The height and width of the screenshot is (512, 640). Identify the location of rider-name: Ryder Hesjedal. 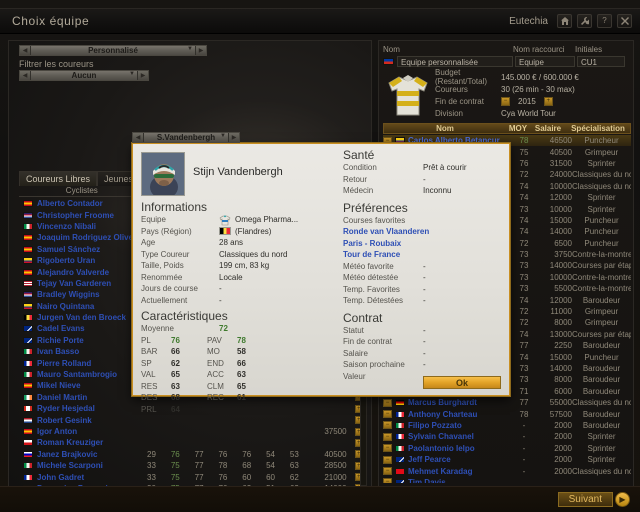
(88, 408).